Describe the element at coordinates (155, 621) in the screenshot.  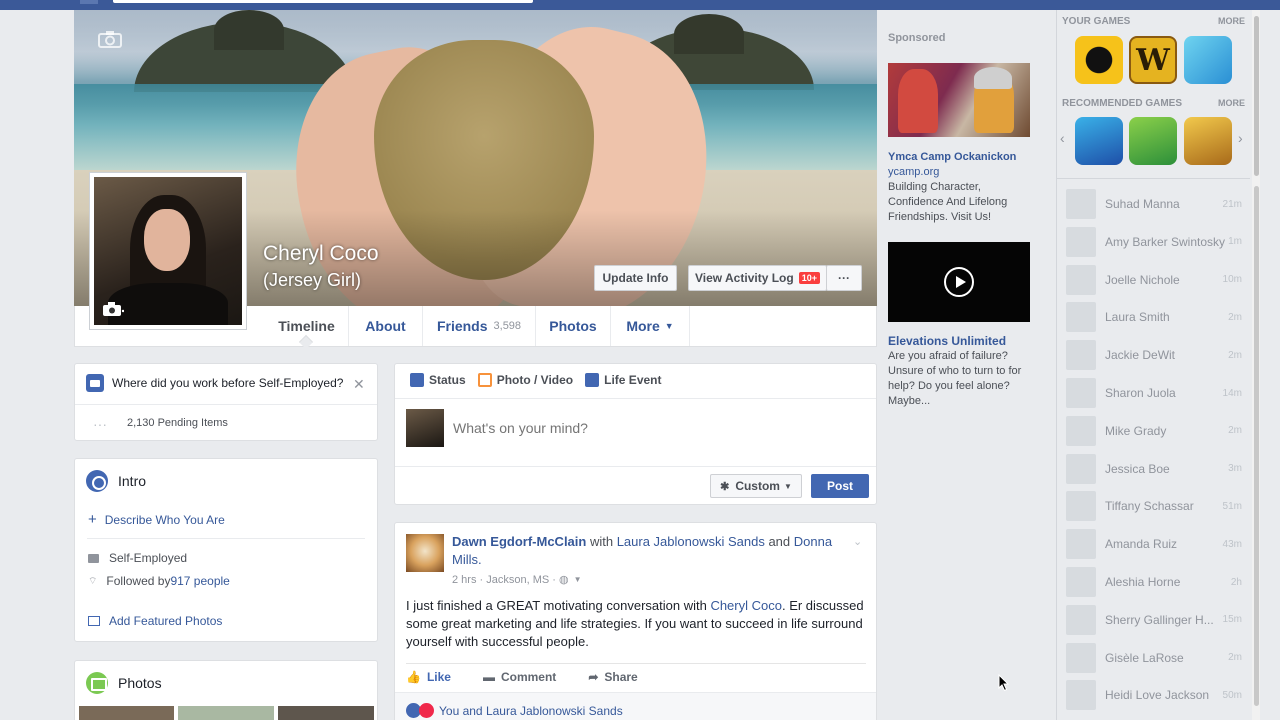
I see `add-featured-photos-link: Add Featured Photos` at that location.